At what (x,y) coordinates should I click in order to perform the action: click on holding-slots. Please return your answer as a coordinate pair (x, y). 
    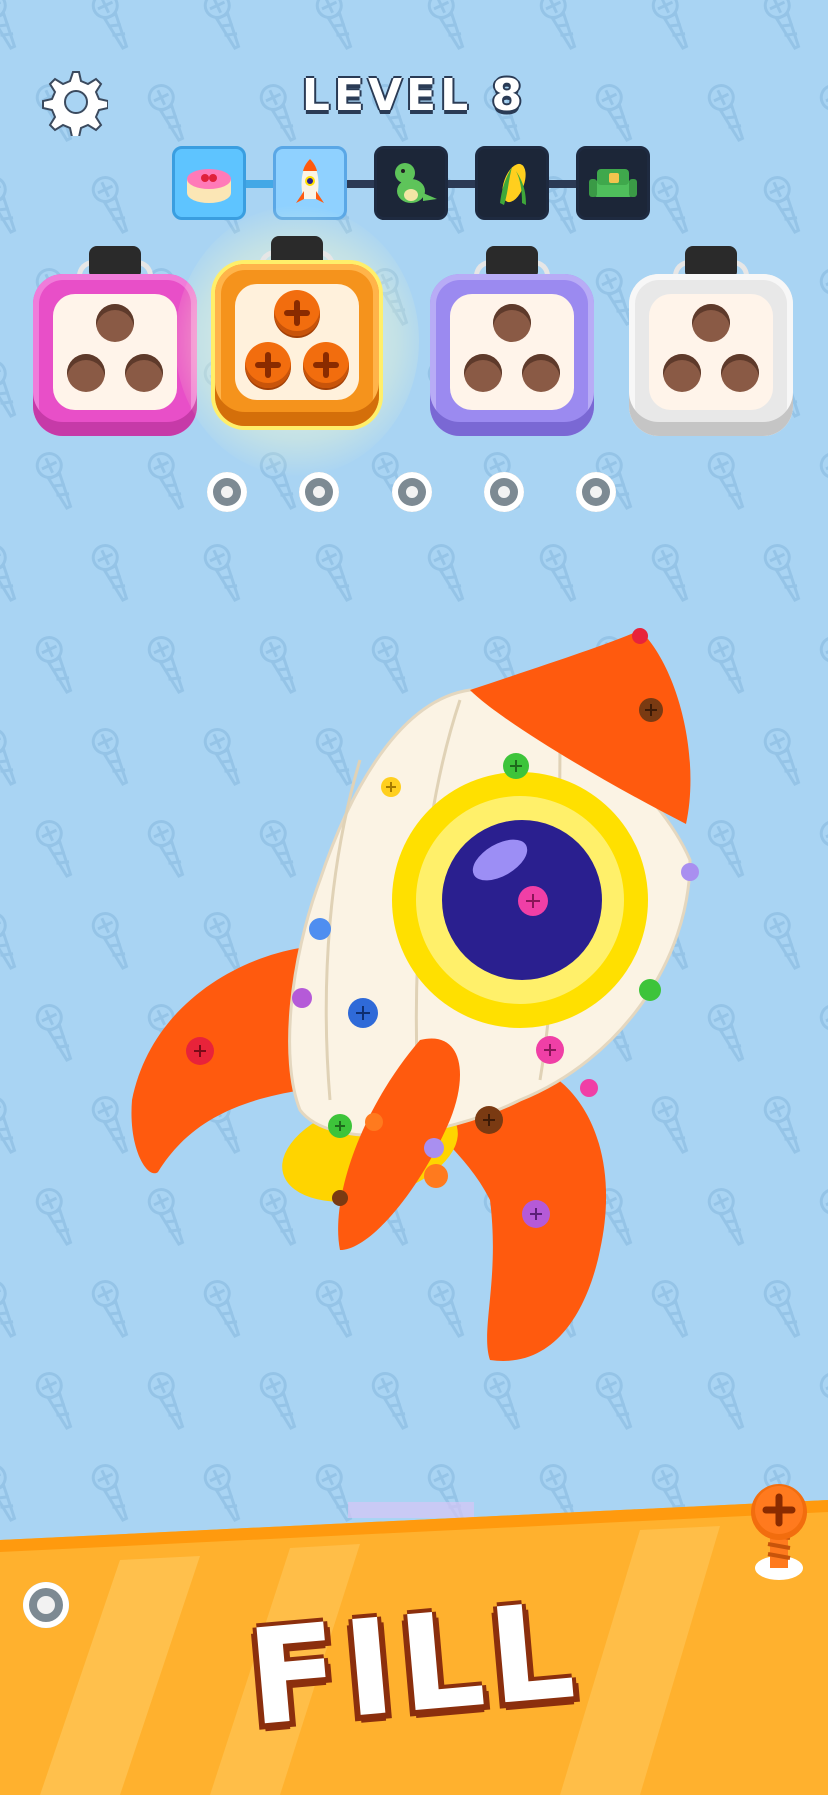
    Looking at the image, I should click on (414, 492).